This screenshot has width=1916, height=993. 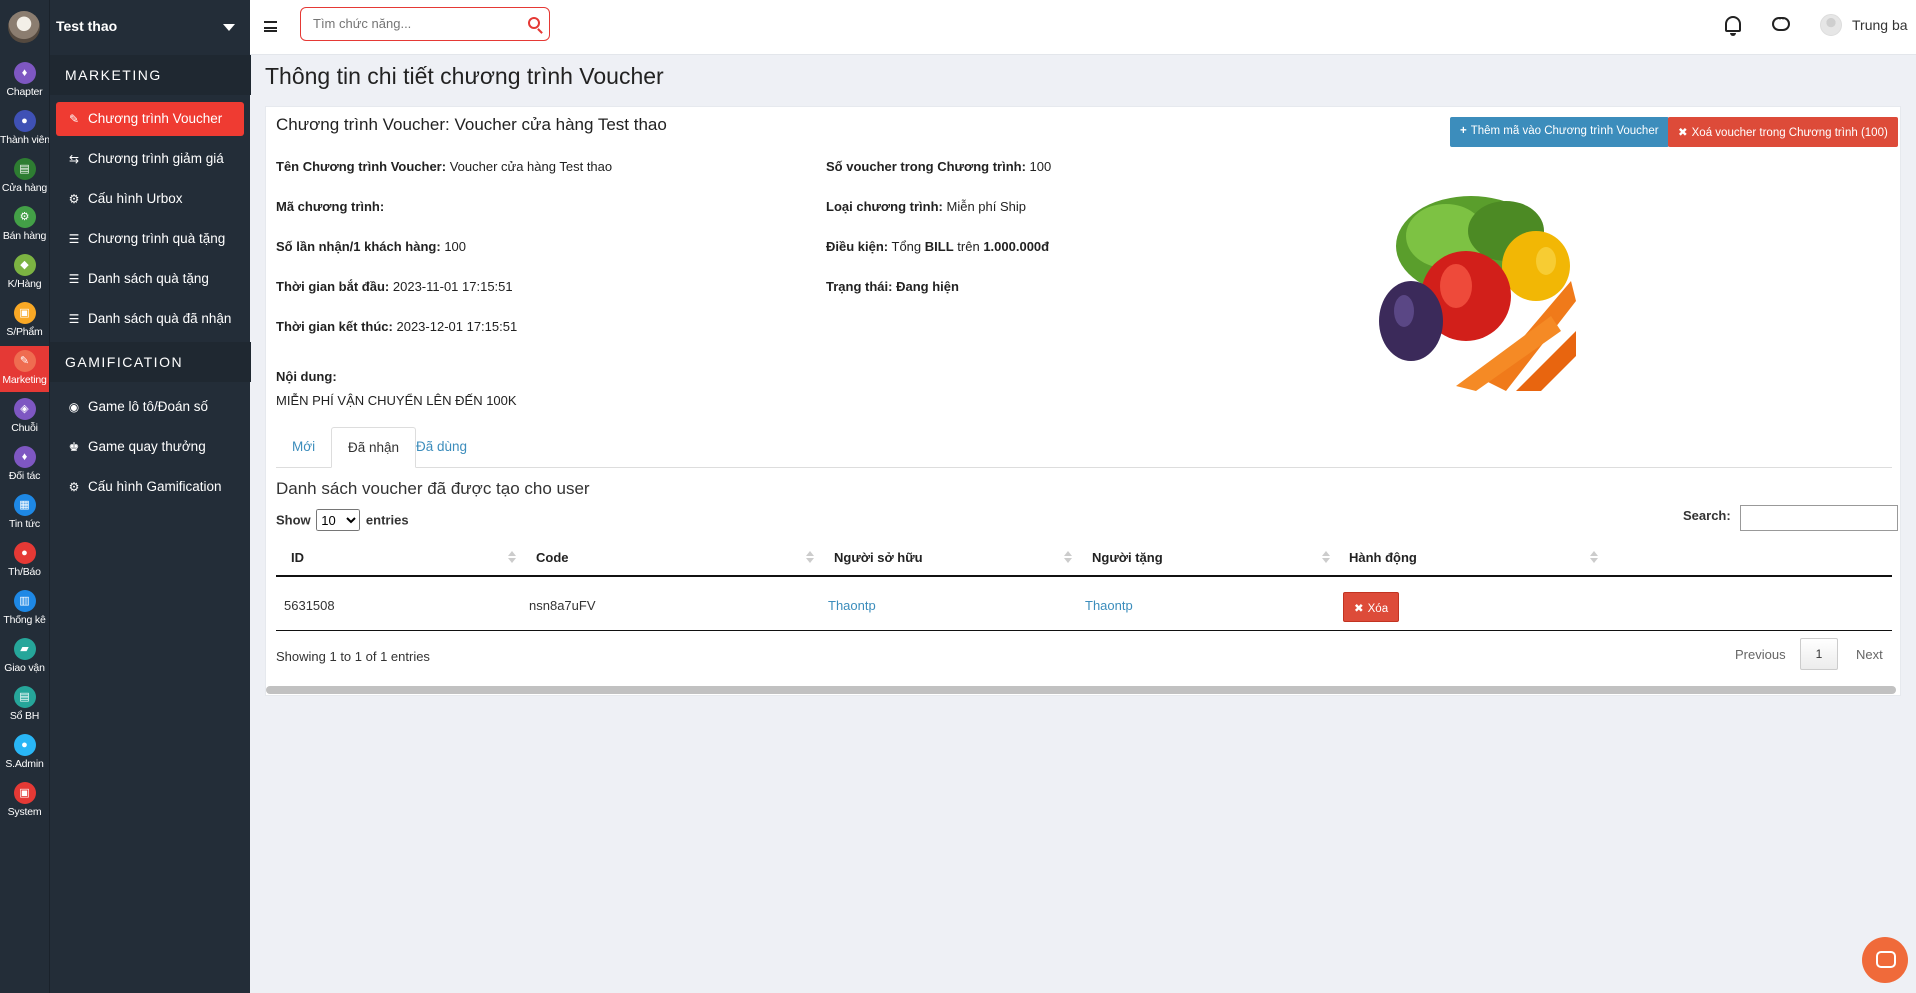 What do you see at coordinates (24, 601) in the screenshot?
I see `statistics-icon: ▥` at bounding box center [24, 601].